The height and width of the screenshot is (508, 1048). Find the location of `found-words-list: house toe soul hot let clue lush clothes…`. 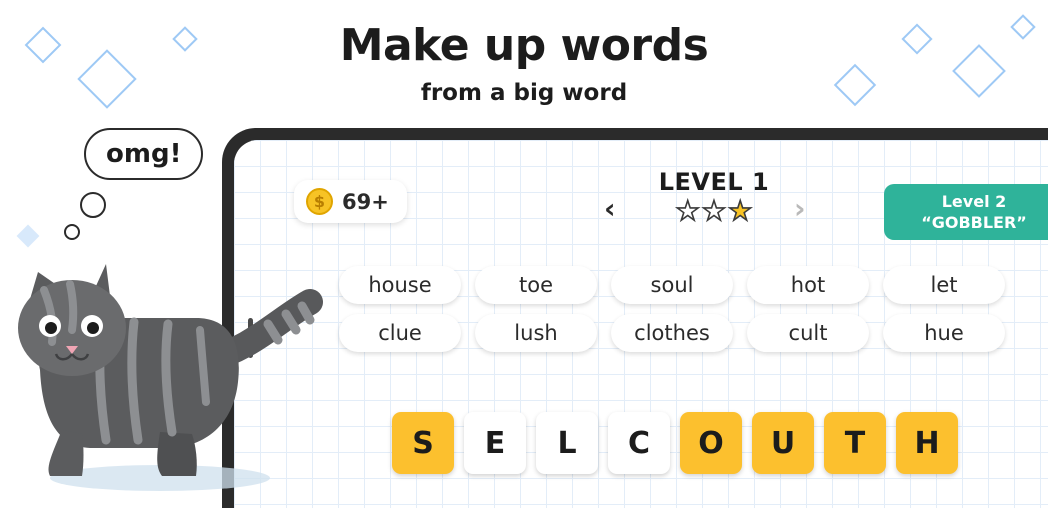

found-words-list: house toe soul hot let clue lush clothes… is located at coordinates (693, 314).